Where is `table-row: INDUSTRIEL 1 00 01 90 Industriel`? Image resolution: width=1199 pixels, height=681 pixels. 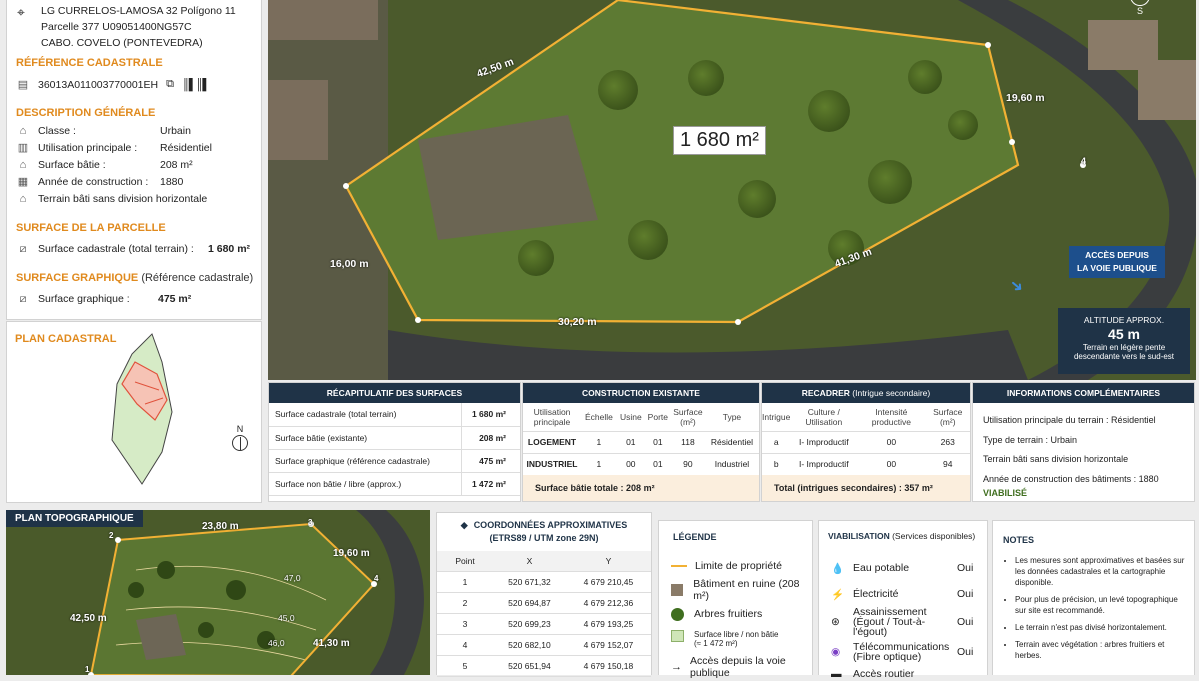
table-row: INDUSTRIEL 1 00 01 90 Industriel is located at coordinates (641, 464).